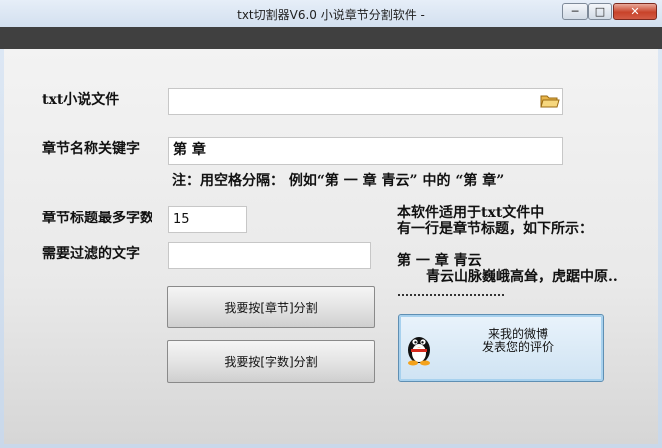 The width and height of the screenshot is (662, 448). What do you see at coordinates (451, 295) in the screenshot?
I see `example-ellipsis` at bounding box center [451, 295].